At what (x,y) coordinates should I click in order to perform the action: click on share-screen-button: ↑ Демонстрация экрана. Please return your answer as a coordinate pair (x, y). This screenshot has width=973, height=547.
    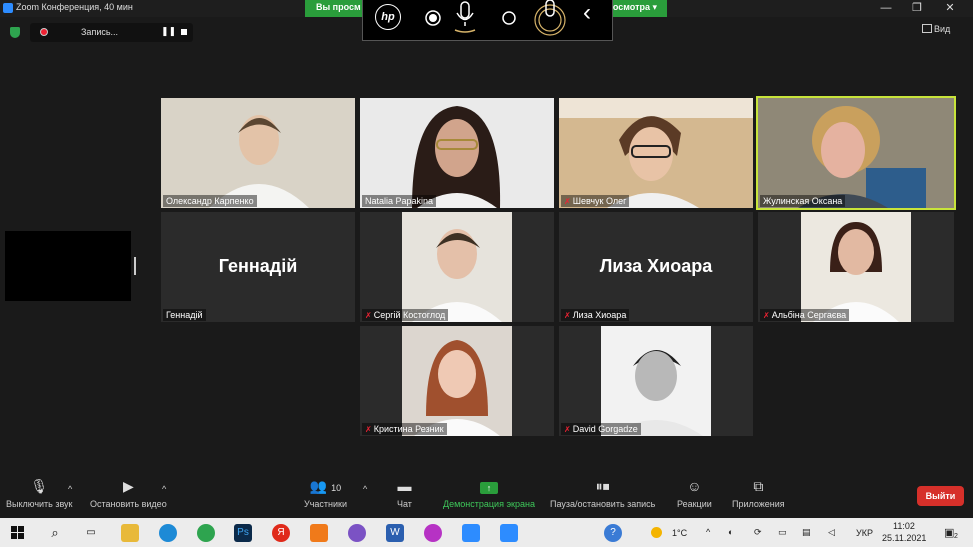
    Looking at the image, I should click on (489, 493).